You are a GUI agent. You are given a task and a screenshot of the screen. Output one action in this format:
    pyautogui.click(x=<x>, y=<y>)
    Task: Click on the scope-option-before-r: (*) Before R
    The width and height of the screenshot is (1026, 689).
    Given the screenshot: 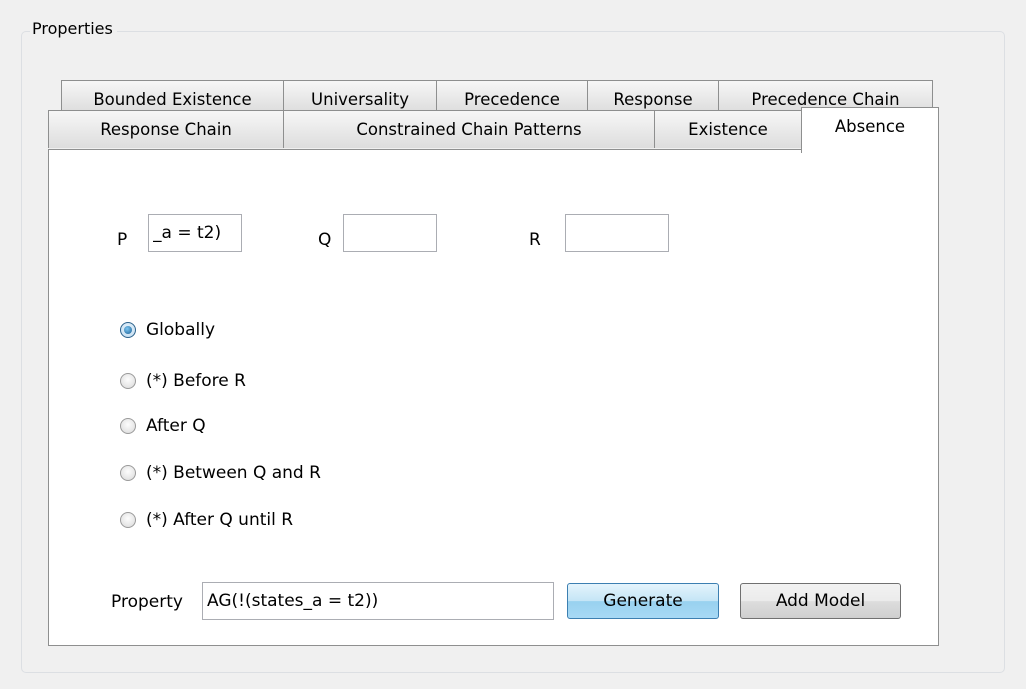 What is the action you would take?
    pyautogui.click(x=183, y=381)
    